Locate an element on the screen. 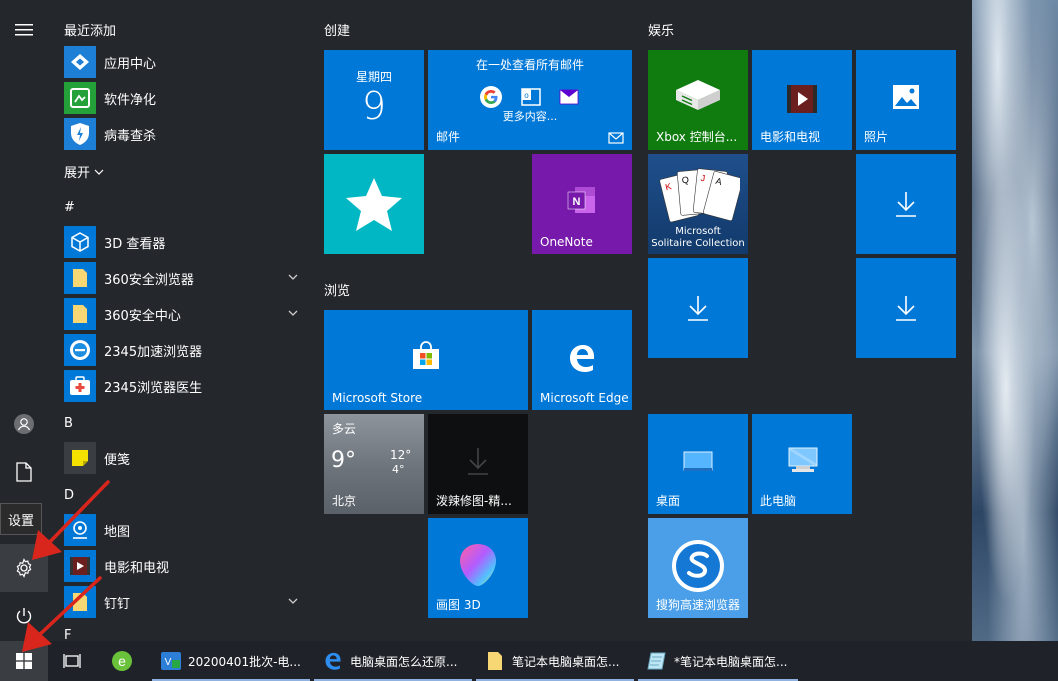 Image resolution: width=1058 pixels, height=681 pixels. taskbar-ie-button: e is located at coordinates (122, 661).